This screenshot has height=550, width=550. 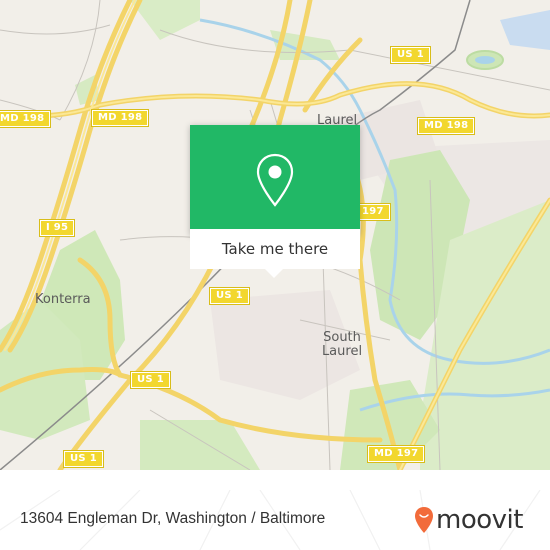 I want to click on popup-header, so click(x=275, y=177).